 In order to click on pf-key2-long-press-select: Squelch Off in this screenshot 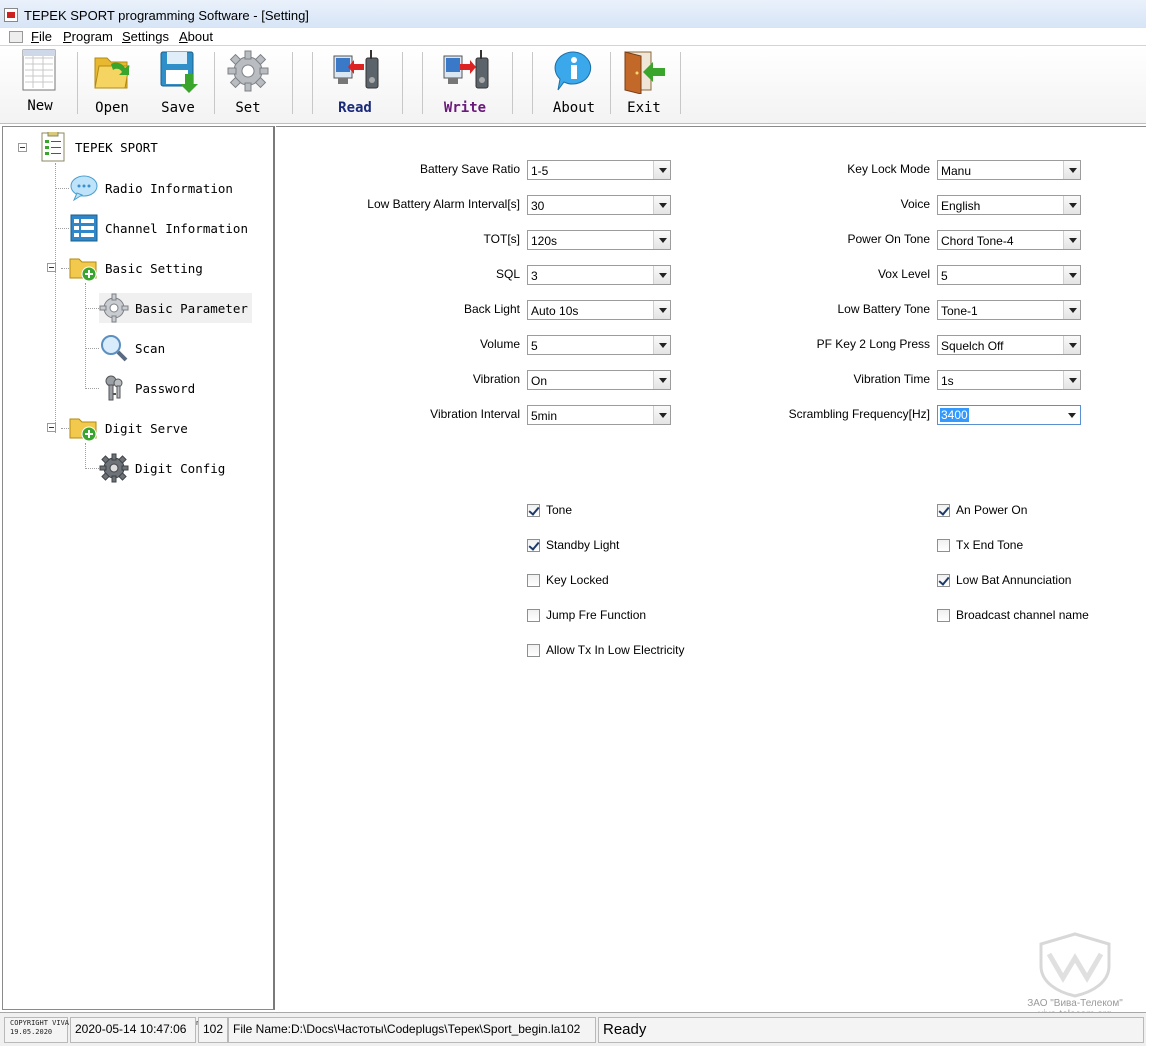, I will do `click(1009, 345)`.